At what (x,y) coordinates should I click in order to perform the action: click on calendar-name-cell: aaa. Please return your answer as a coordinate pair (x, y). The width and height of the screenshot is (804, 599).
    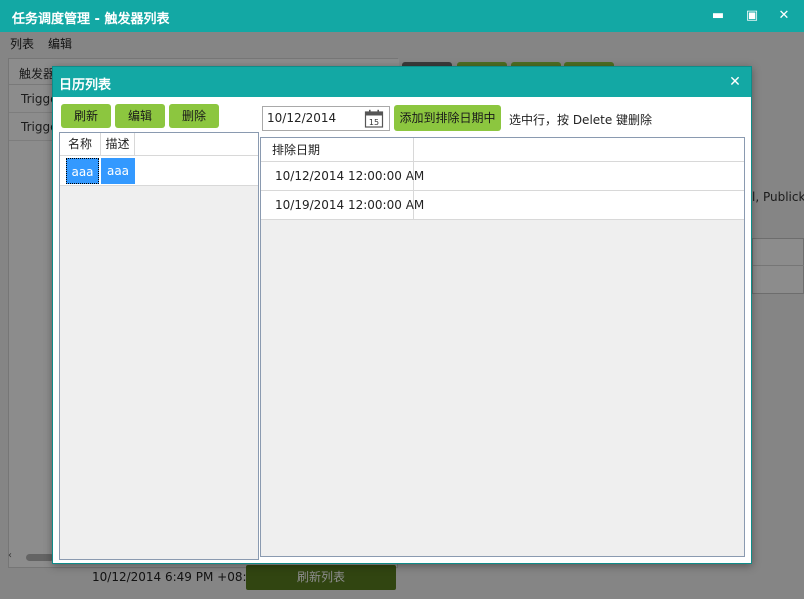
    Looking at the image, I should click on (82, 171).